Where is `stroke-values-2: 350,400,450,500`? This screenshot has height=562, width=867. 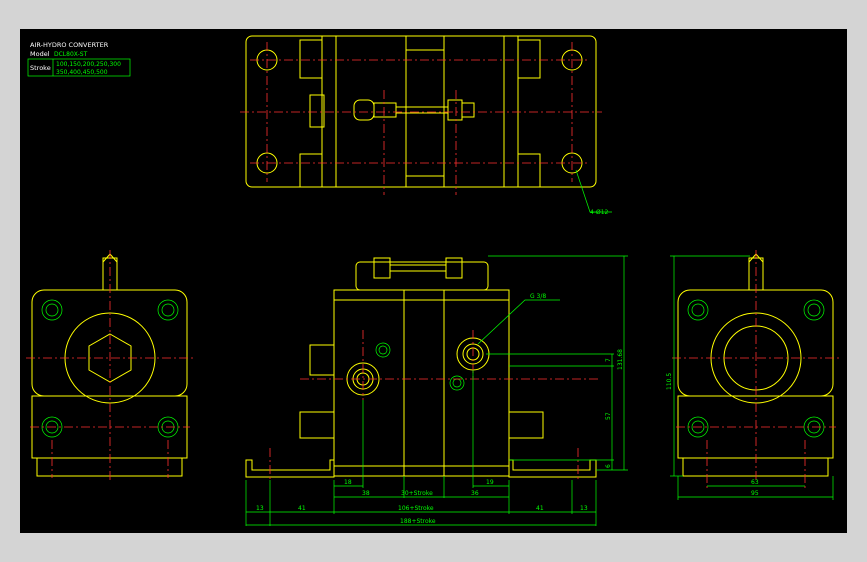 stroke-values-2: 350,400,450,500 is located at coordinates (82, 72).